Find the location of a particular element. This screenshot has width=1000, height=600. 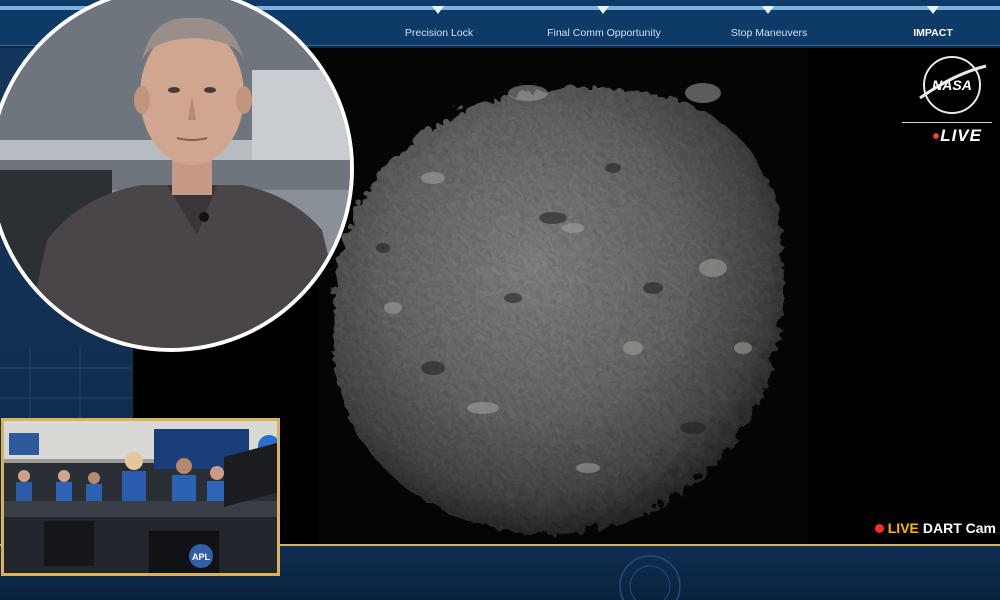

control-room-image: APL is located at coordinates (140, 497).